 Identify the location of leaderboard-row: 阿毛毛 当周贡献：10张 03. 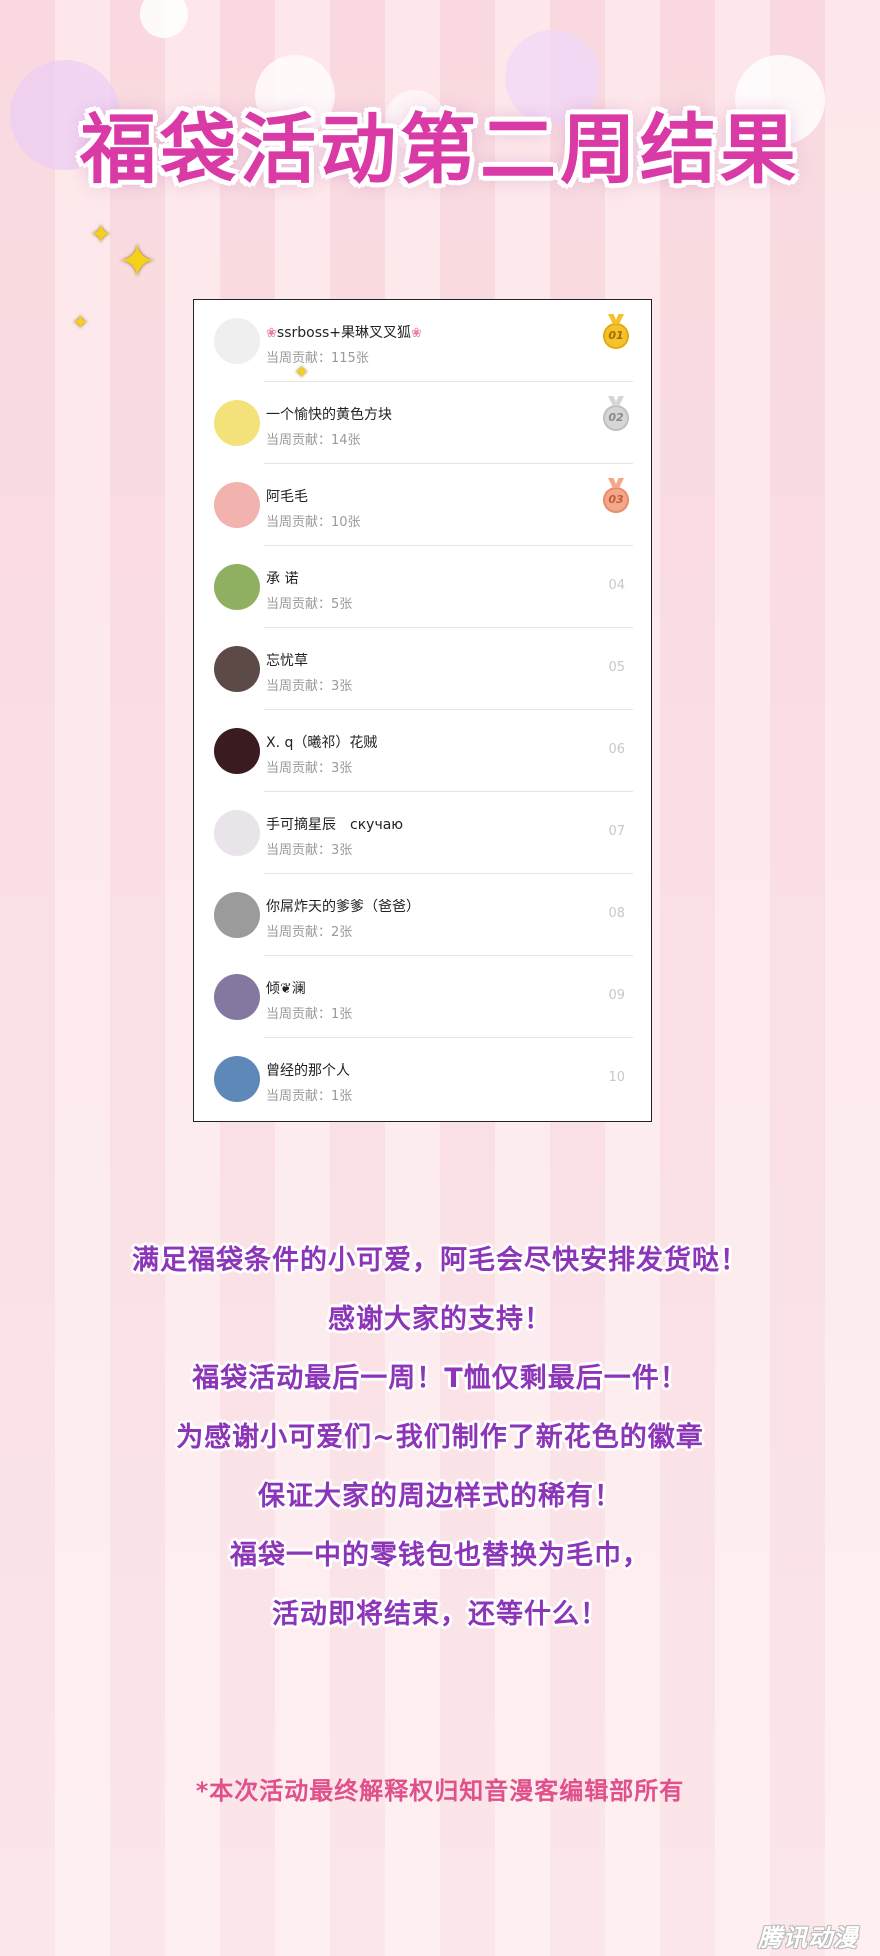
(422, 505).